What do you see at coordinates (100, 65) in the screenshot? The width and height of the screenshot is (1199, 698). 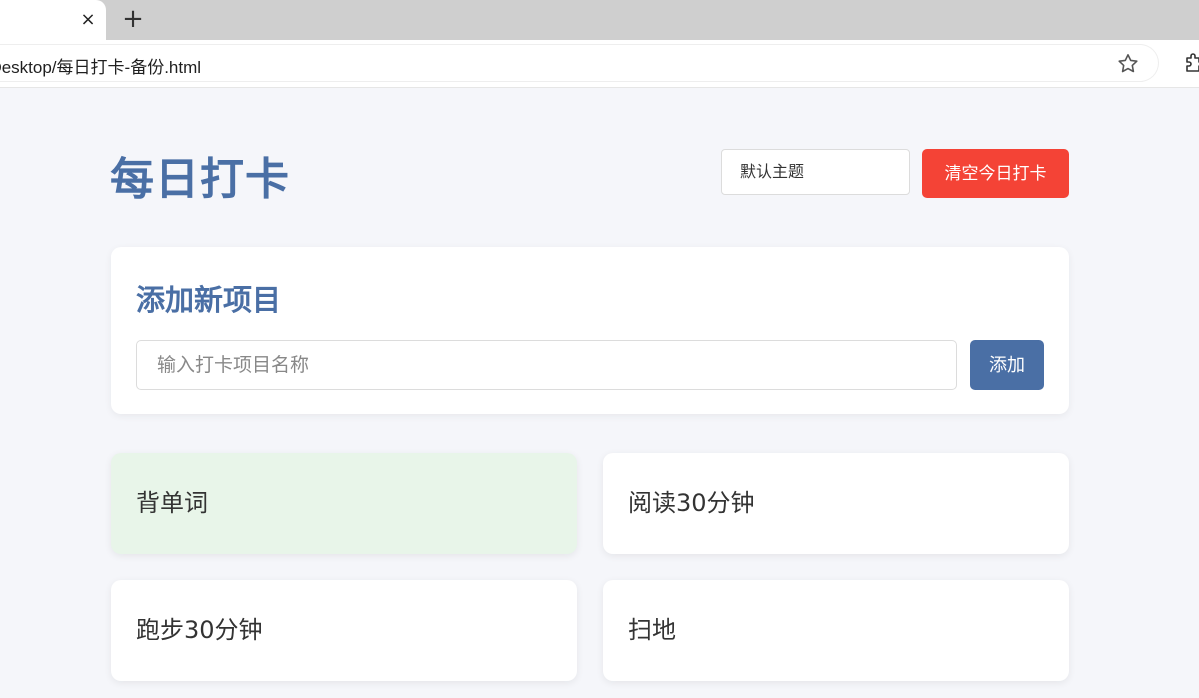 I see `address-url: t/Desktop/每日打卡-备份.html` at bounding box center [100, 65].